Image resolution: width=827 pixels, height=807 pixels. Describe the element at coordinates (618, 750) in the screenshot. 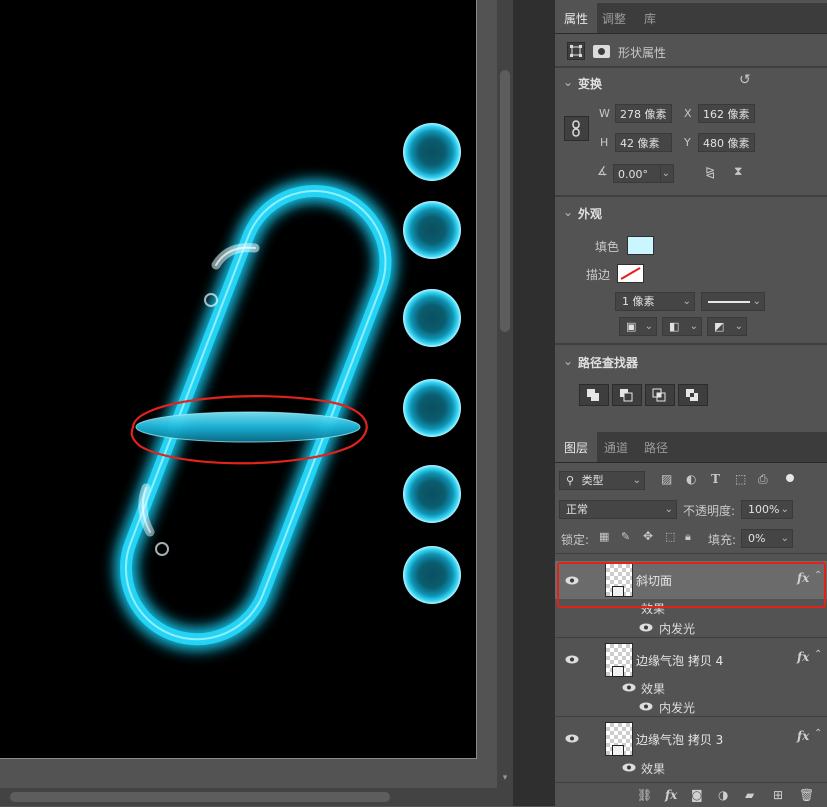

I see `shape-layer-badge-icon` at that location.